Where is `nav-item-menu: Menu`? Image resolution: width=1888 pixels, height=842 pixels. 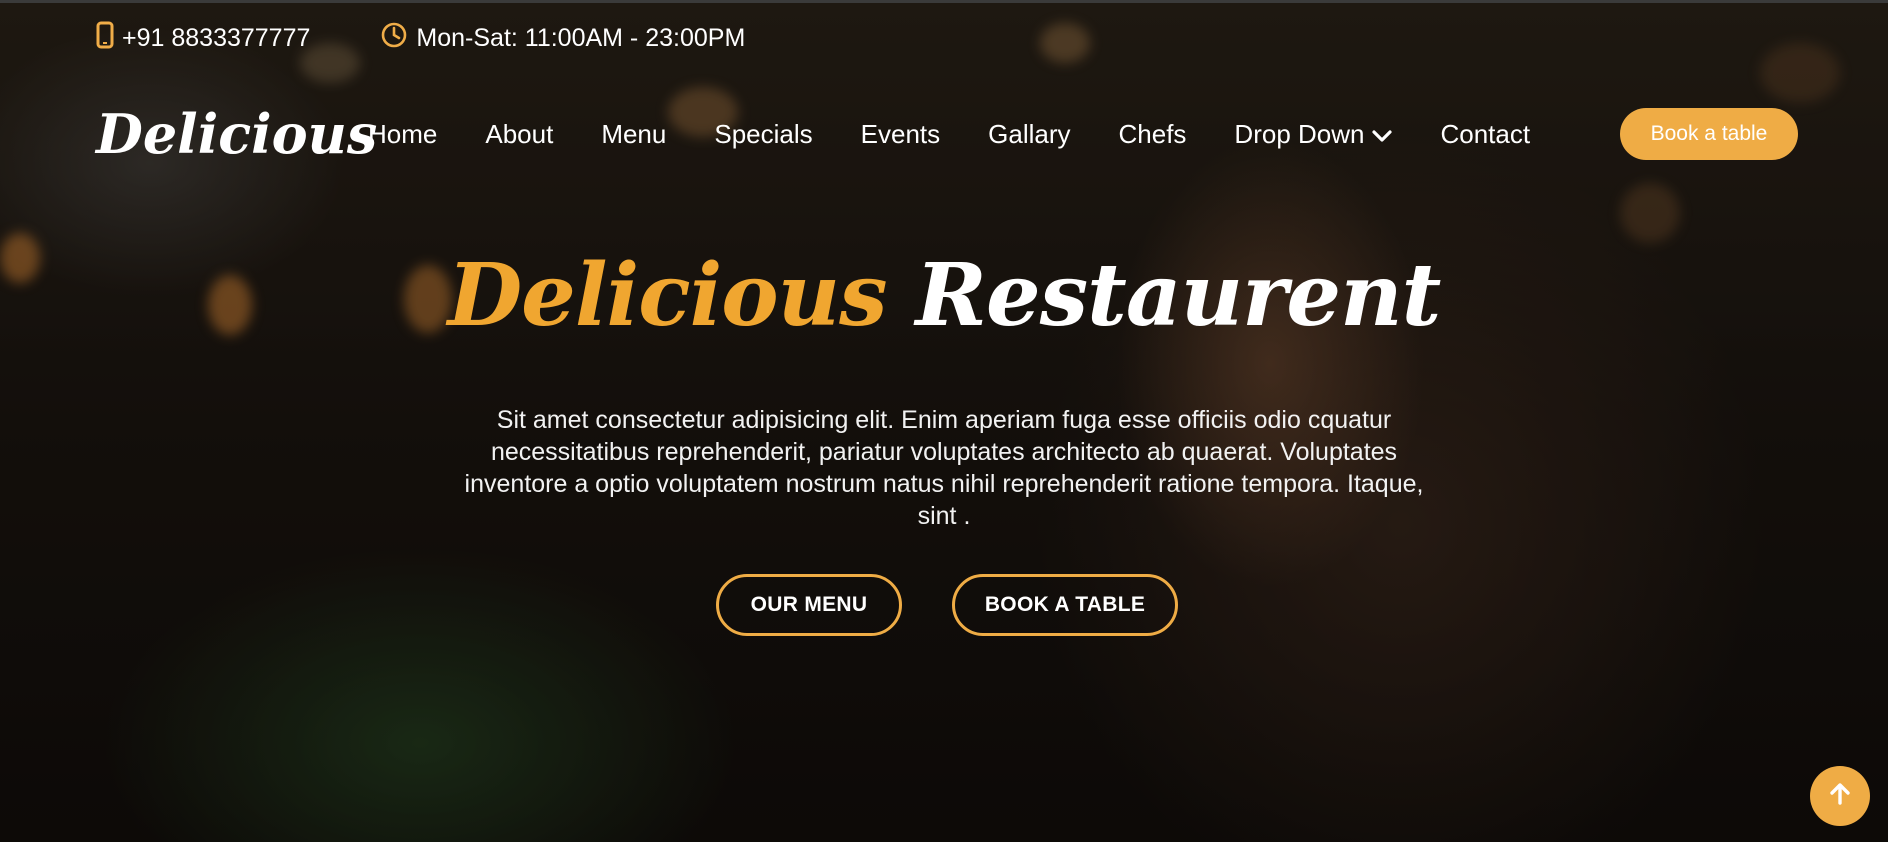
nav-item-menu: Menu is located at coordinates (633, 134).